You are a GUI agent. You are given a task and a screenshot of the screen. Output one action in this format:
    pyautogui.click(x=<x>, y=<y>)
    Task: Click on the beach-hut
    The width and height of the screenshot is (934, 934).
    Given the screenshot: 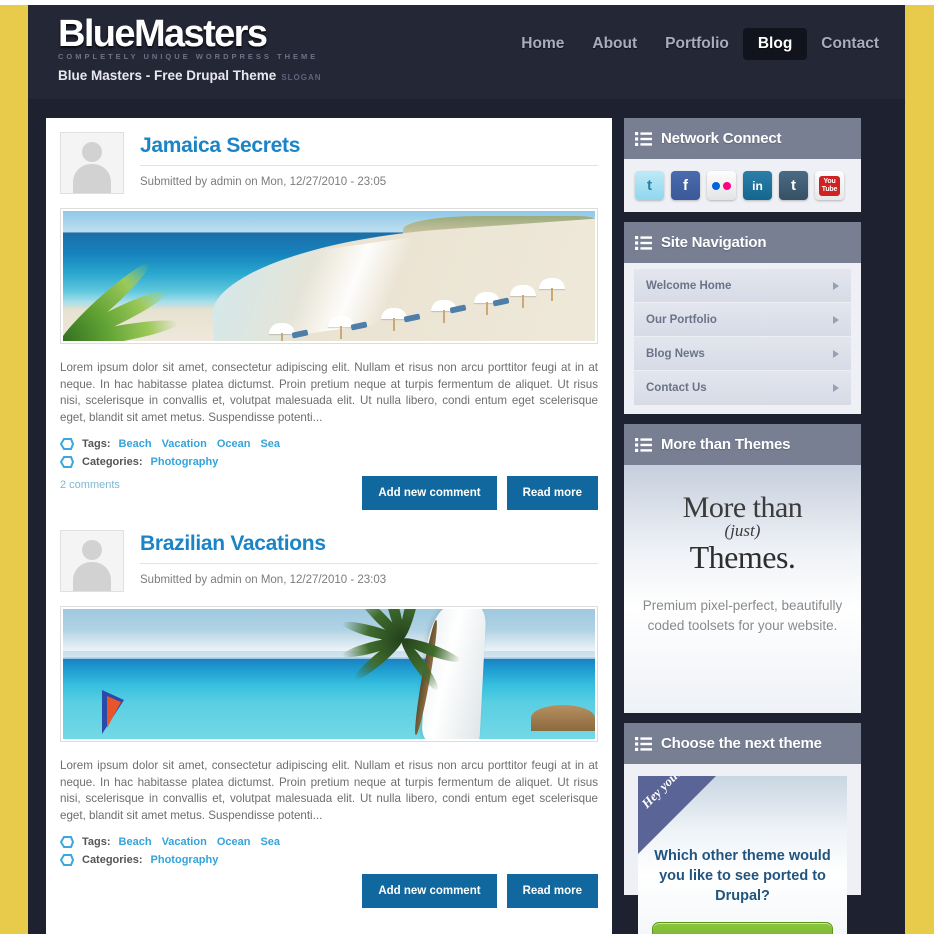 What is the action you would take?
    pyautogui.click(x=563, y=718)
    